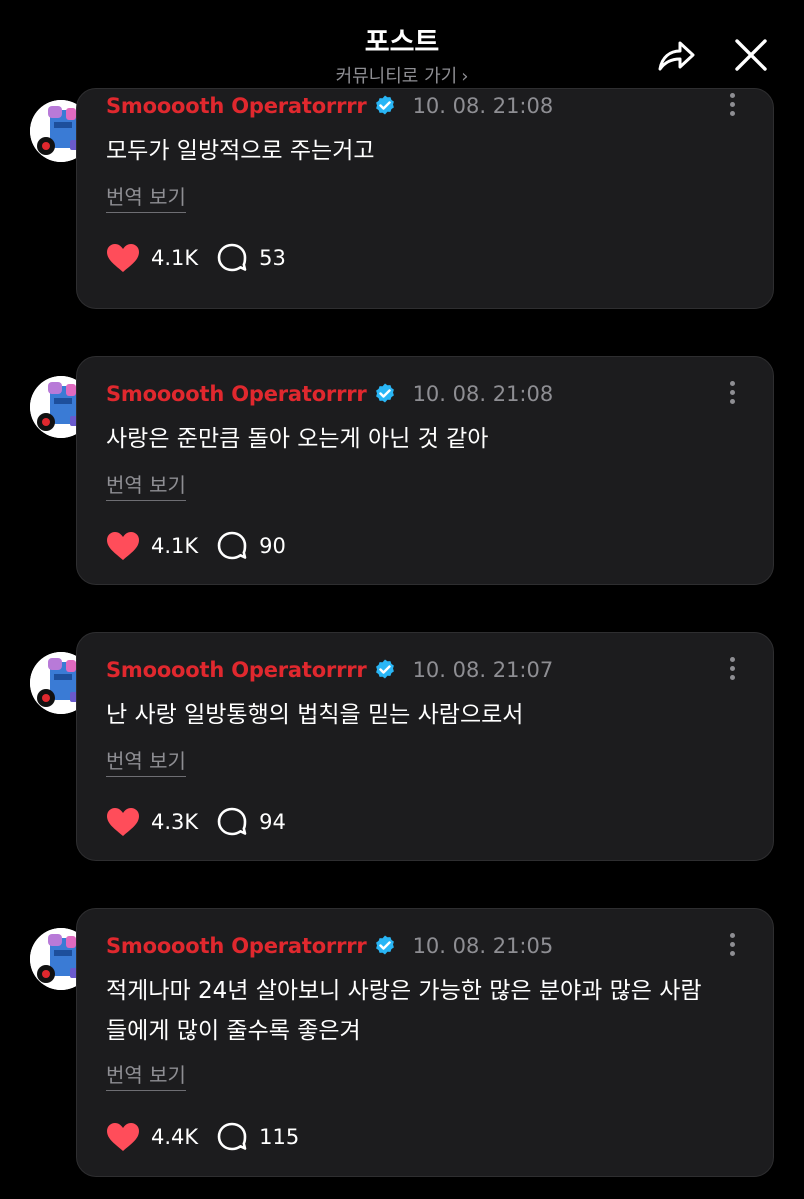 Image resolution: width=804 pixels, height=1199 pixels. I want to click on reply-button: 115, so click(257, 1137).